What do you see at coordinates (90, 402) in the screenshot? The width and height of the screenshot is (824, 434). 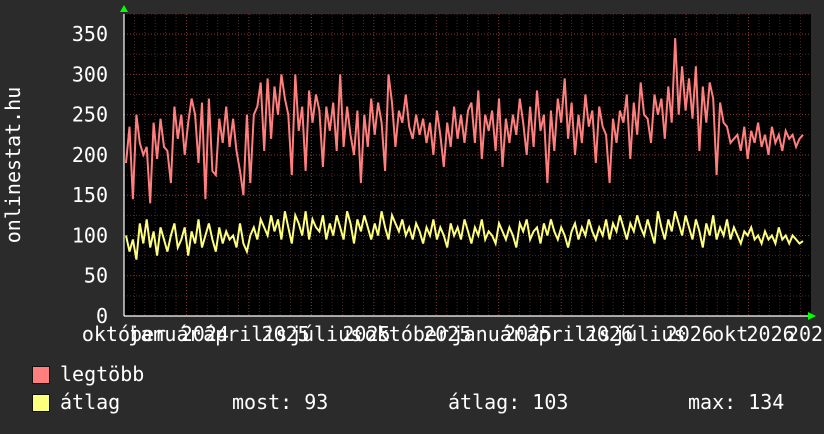 I see `legend-label-avg: átlag` at bounding box center [90, 402].